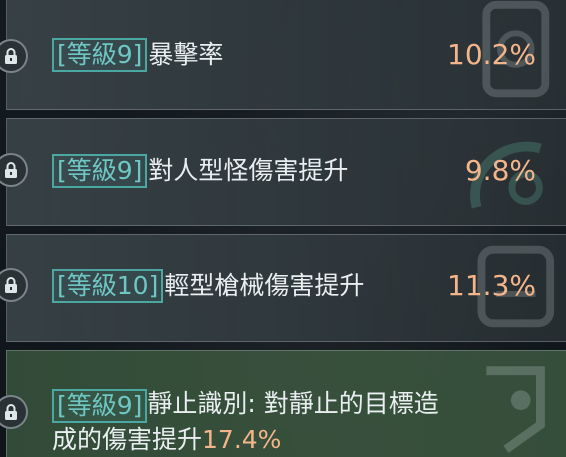 Image resolution: width=566 pixels, height=457 pixels. I want to click on attribute-line-1: [等級9] 暴擊率 10.2%, so click(294, 55).